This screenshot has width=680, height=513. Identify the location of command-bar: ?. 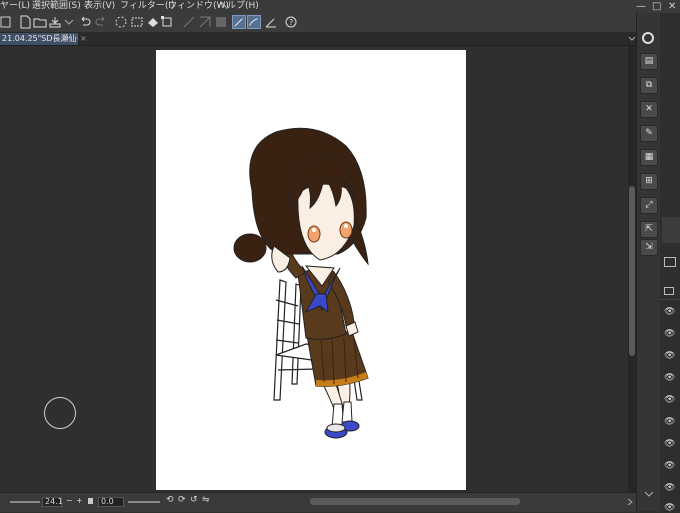
(340, 23).